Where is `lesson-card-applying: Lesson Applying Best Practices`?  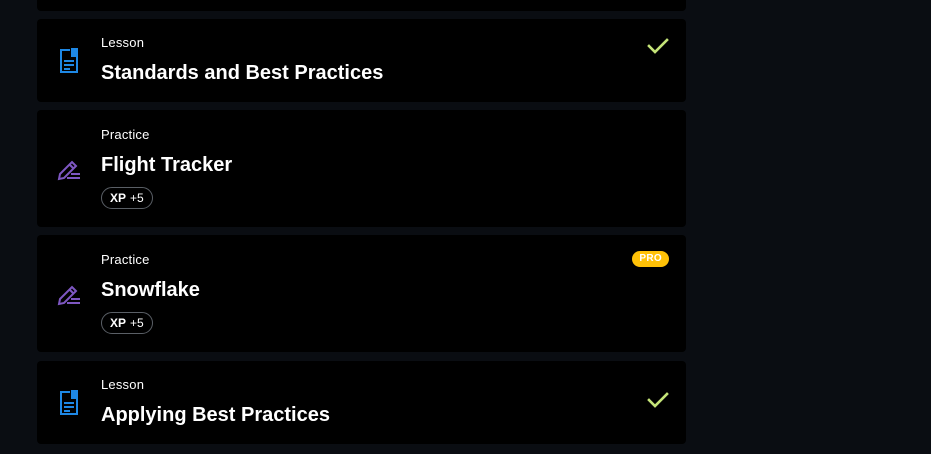 lesson-card-applying: Lesson Applying Best Practices is located at coordinates (361, 402).